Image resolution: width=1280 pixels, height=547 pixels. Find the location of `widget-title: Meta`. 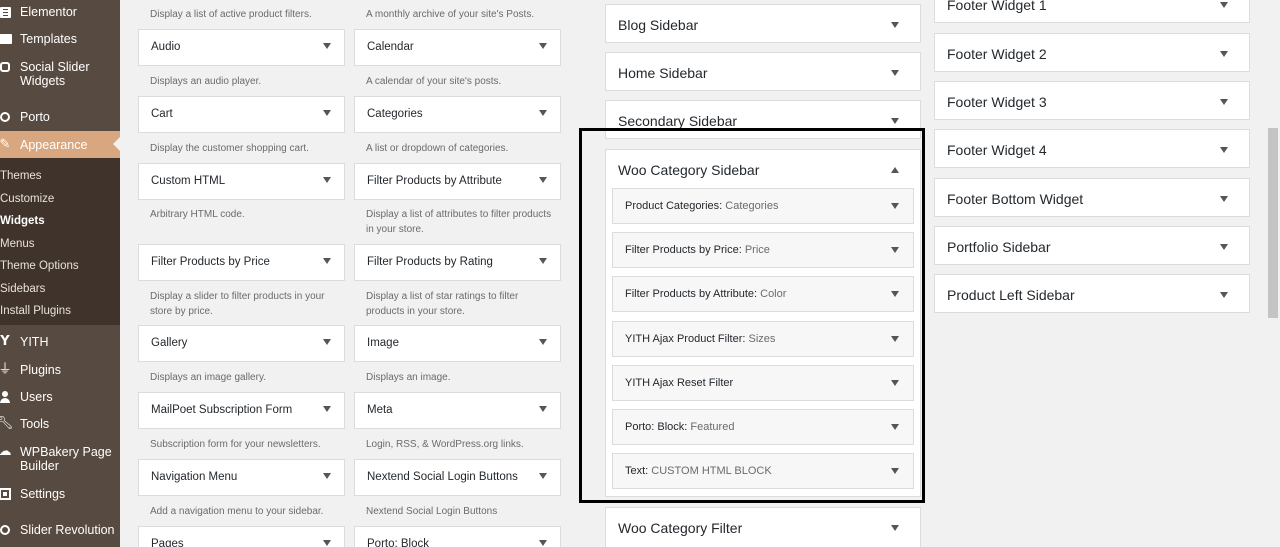

widget-title: Meta is located at coordinates (380, 410).